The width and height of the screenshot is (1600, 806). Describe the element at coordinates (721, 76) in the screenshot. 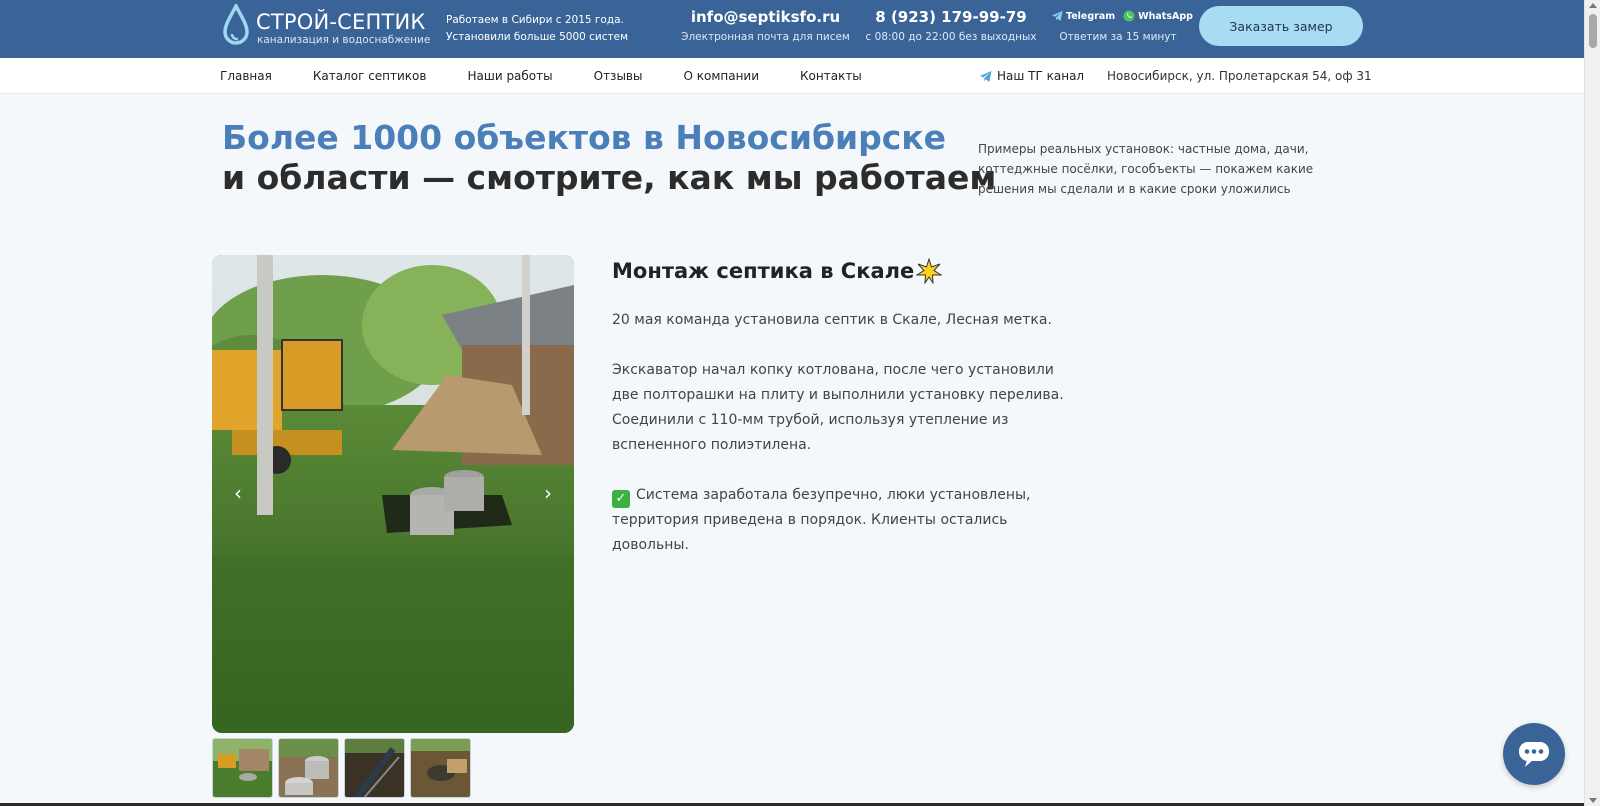

I see `nav-item-about: О компании` at that location.